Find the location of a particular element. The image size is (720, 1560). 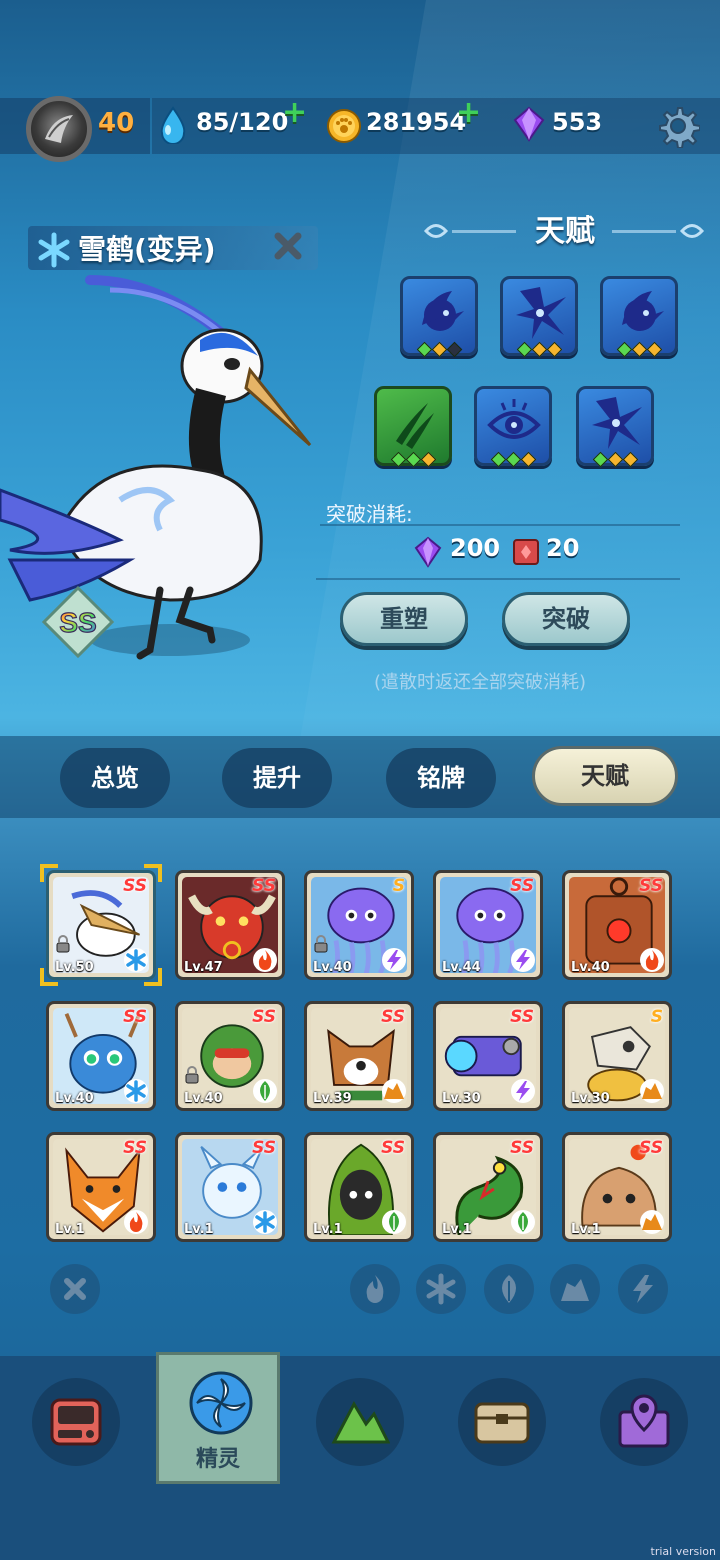

filter-rock is located at coordinates (575, 1289).